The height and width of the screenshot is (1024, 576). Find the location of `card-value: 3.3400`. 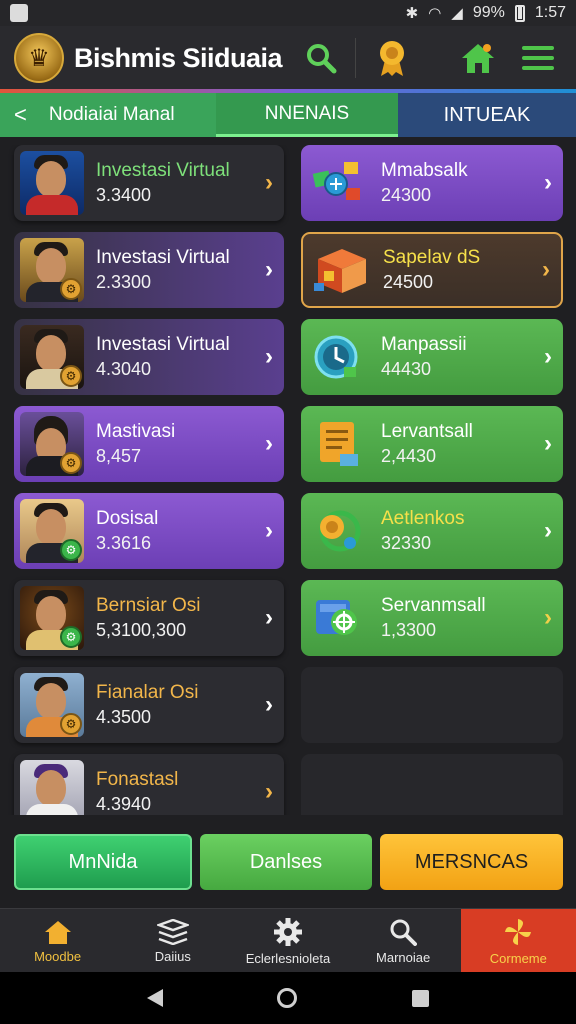

card-value: 3.3400 is located at coordinates (124, 195).